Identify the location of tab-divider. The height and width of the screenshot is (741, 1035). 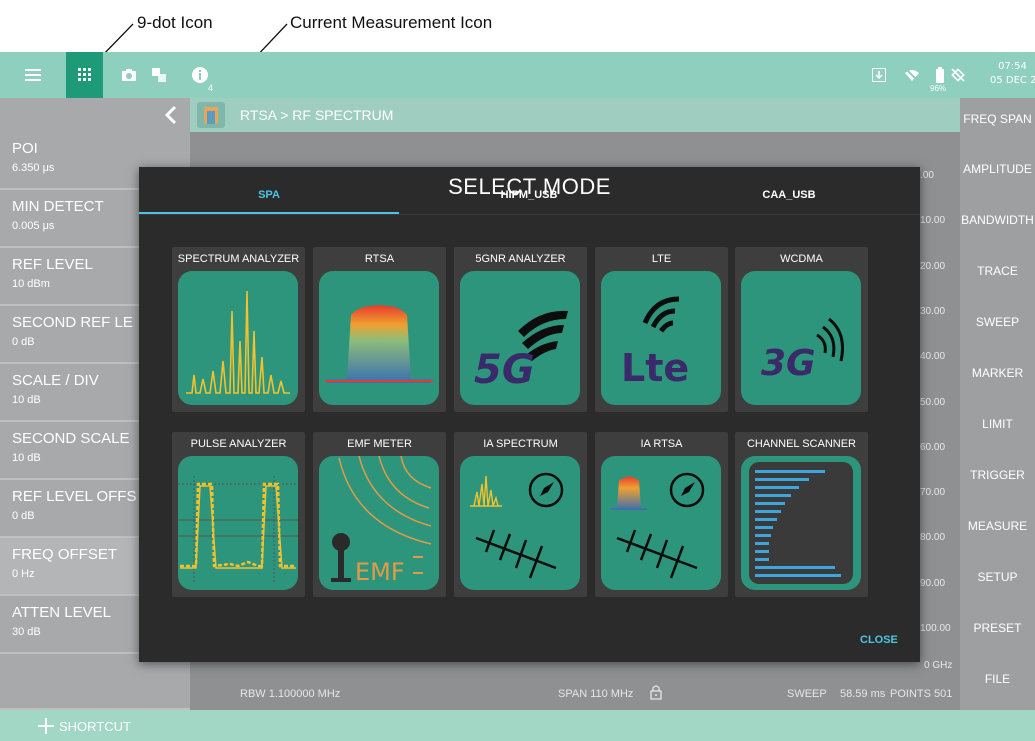
(529, 214).